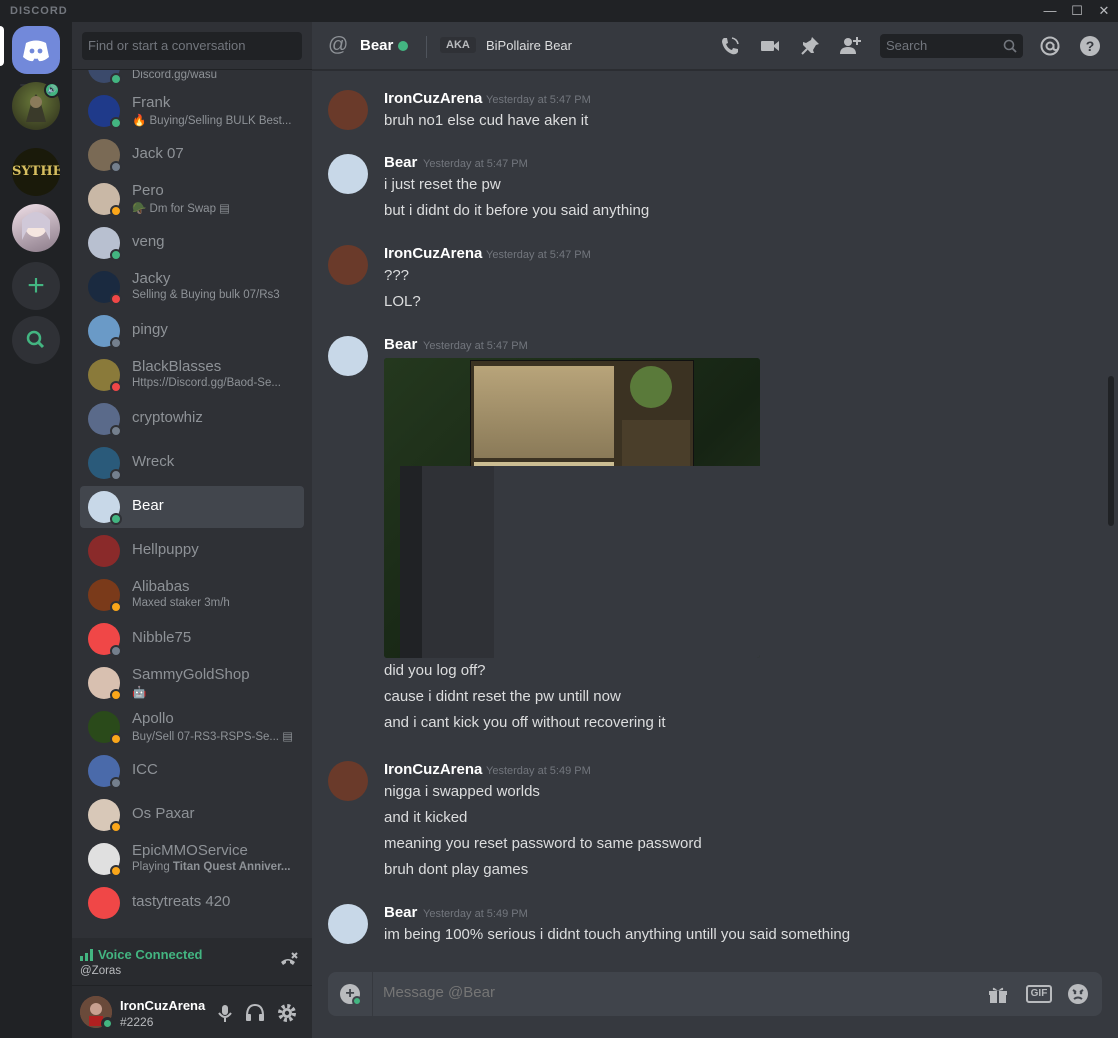 The image size is (1118, 1038). What do you see at coordinates (192, 199) in the screenshot?
I see `dm-item-pero: Pero 🪖 Dm for Swap ▤` at bounding box center [192, 199].